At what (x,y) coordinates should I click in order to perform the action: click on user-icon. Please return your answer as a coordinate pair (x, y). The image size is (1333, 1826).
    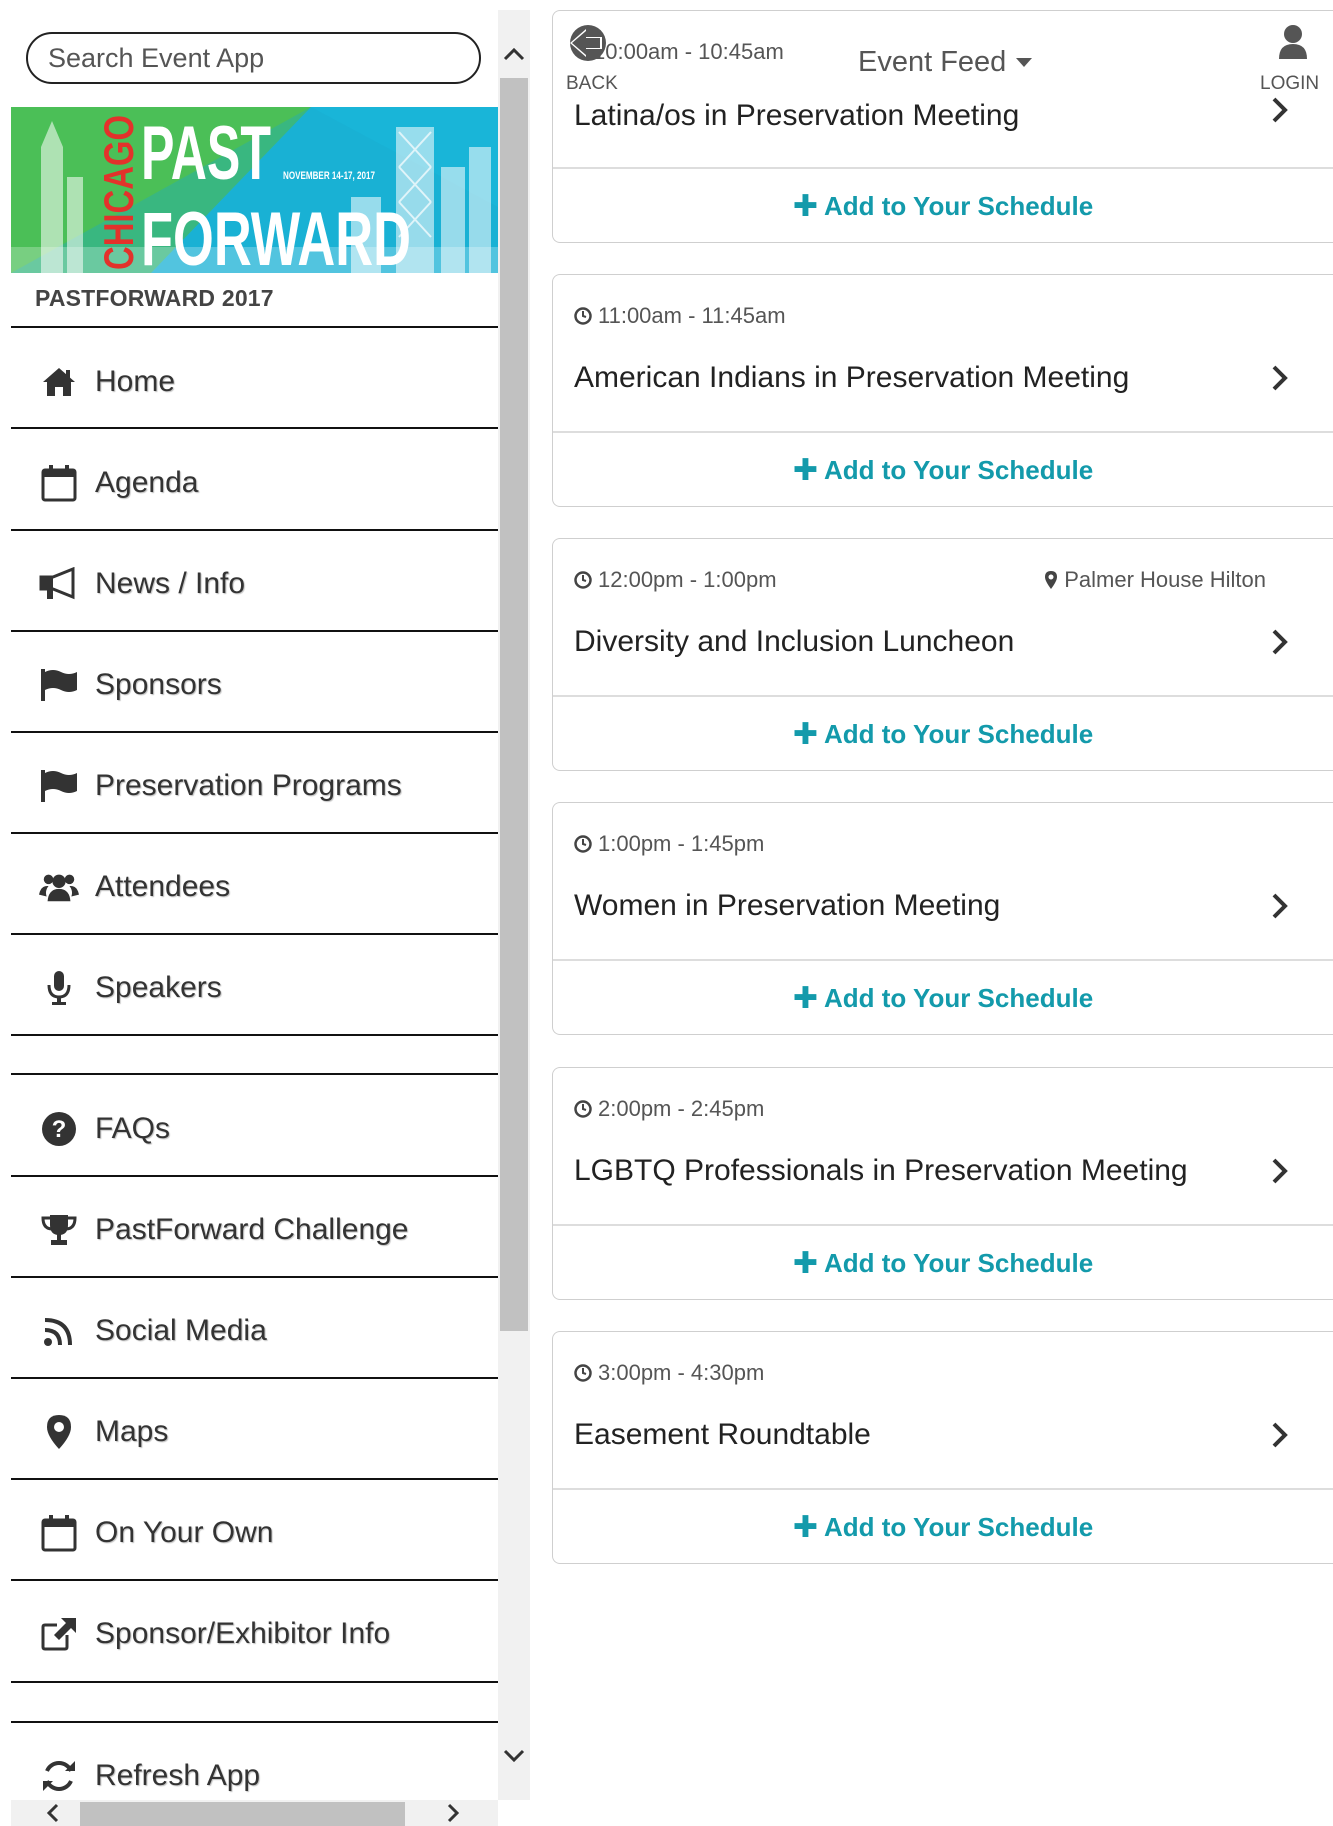
    Looking at the image, I should click on (1293, 42).